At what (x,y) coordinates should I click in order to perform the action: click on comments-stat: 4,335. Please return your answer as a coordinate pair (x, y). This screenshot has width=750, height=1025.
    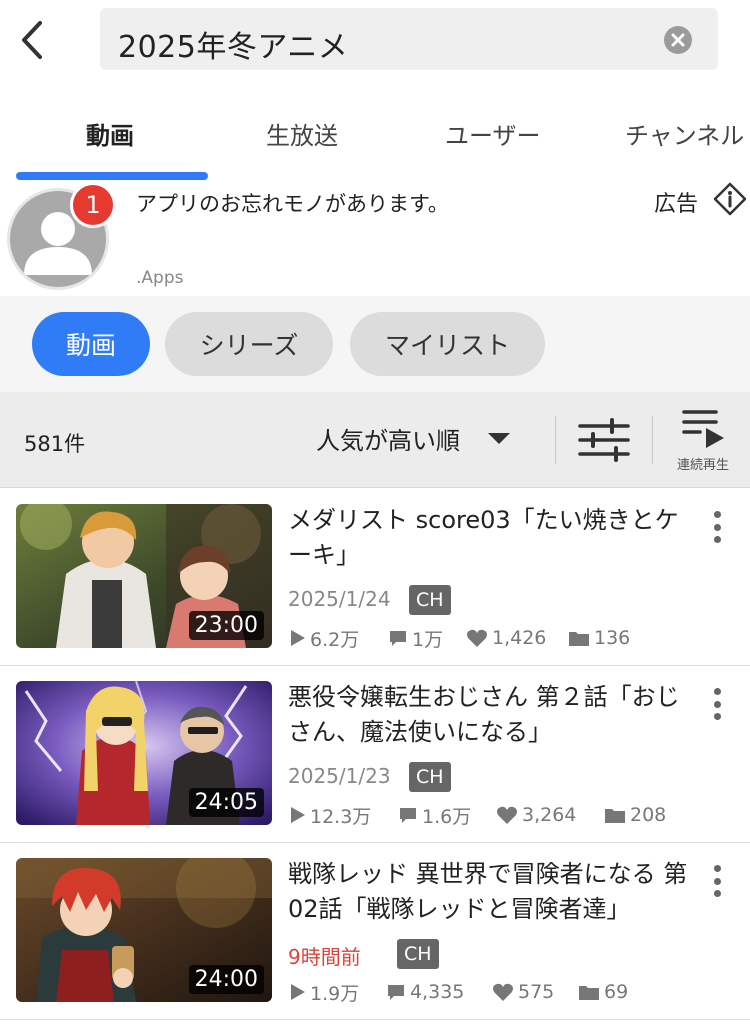
    Looking at the image, I should click on (425, 992).